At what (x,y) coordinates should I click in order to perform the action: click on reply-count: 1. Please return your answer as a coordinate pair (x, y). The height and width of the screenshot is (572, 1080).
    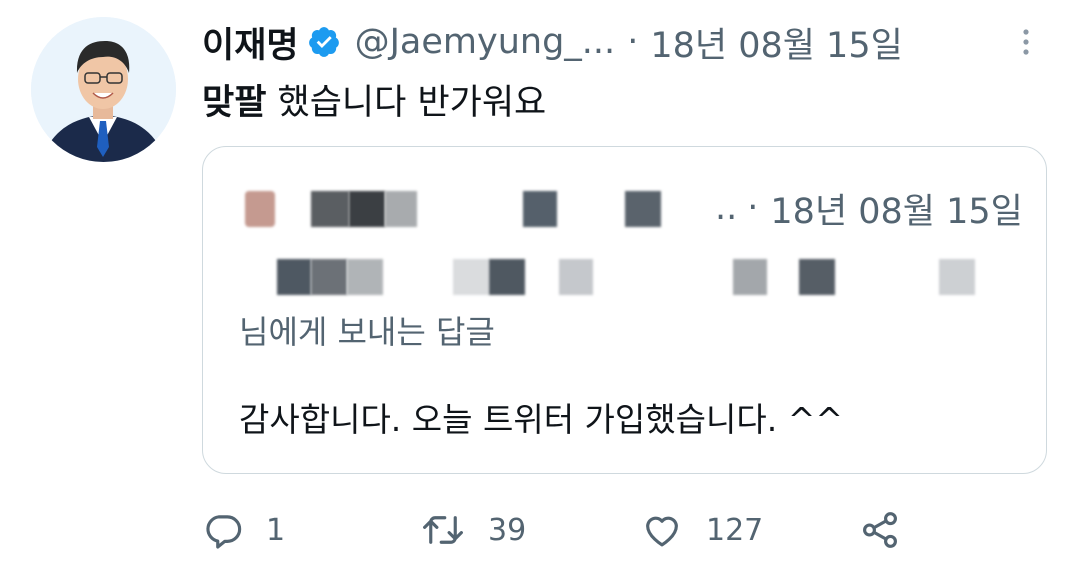
    Looking at the image, I should click on (276, 530).